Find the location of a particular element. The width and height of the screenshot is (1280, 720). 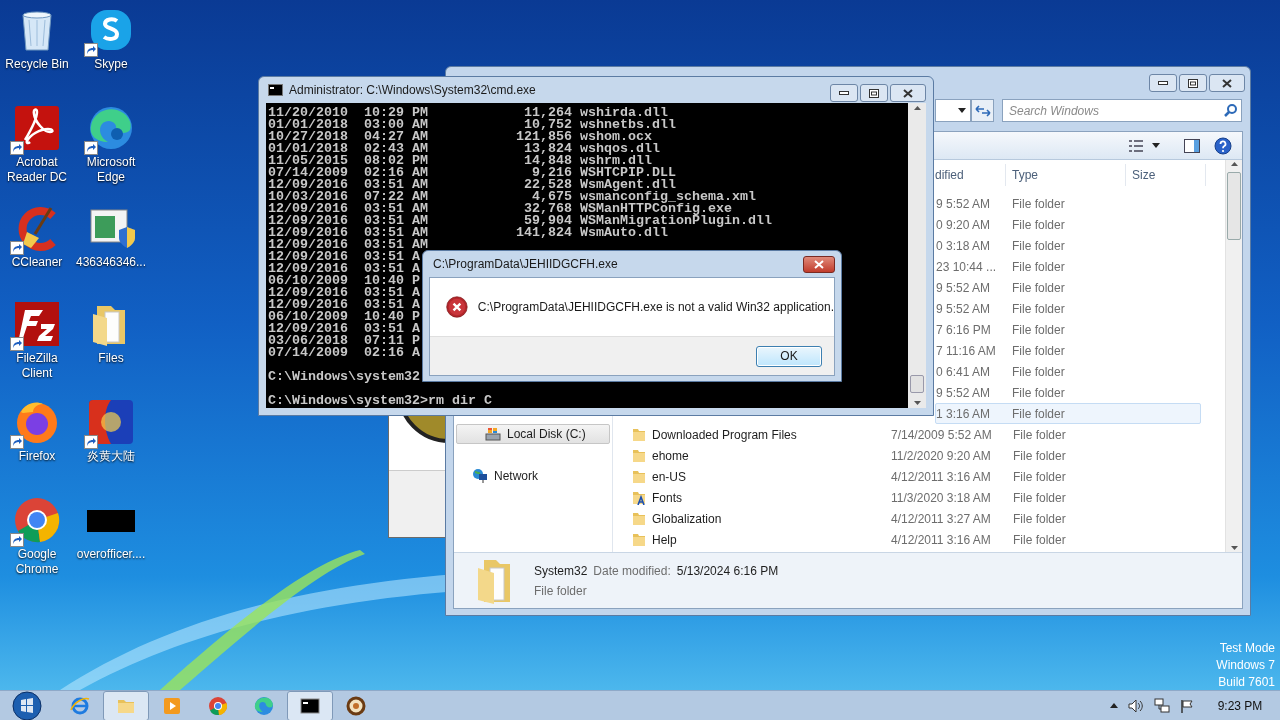

speaker-icon is located at coordinates (1136, 705).